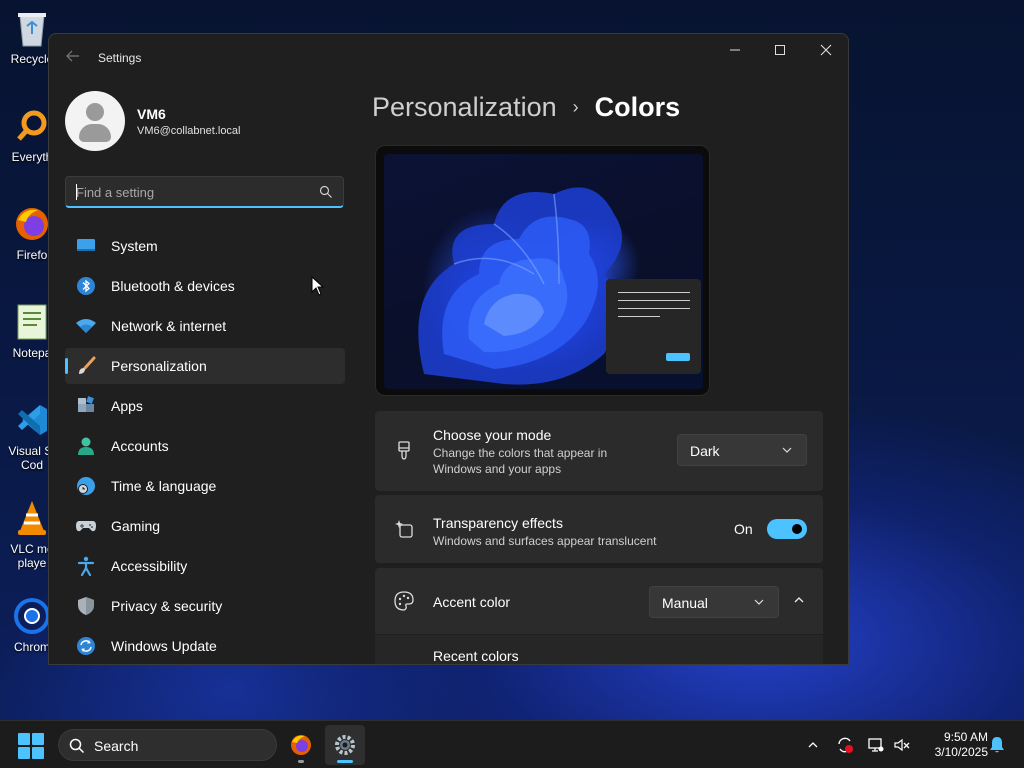 Image resolution: width=1024 pixels, height=768 pixels. I want to click on mode-dropdown-value: Dark, so click(705, 451).